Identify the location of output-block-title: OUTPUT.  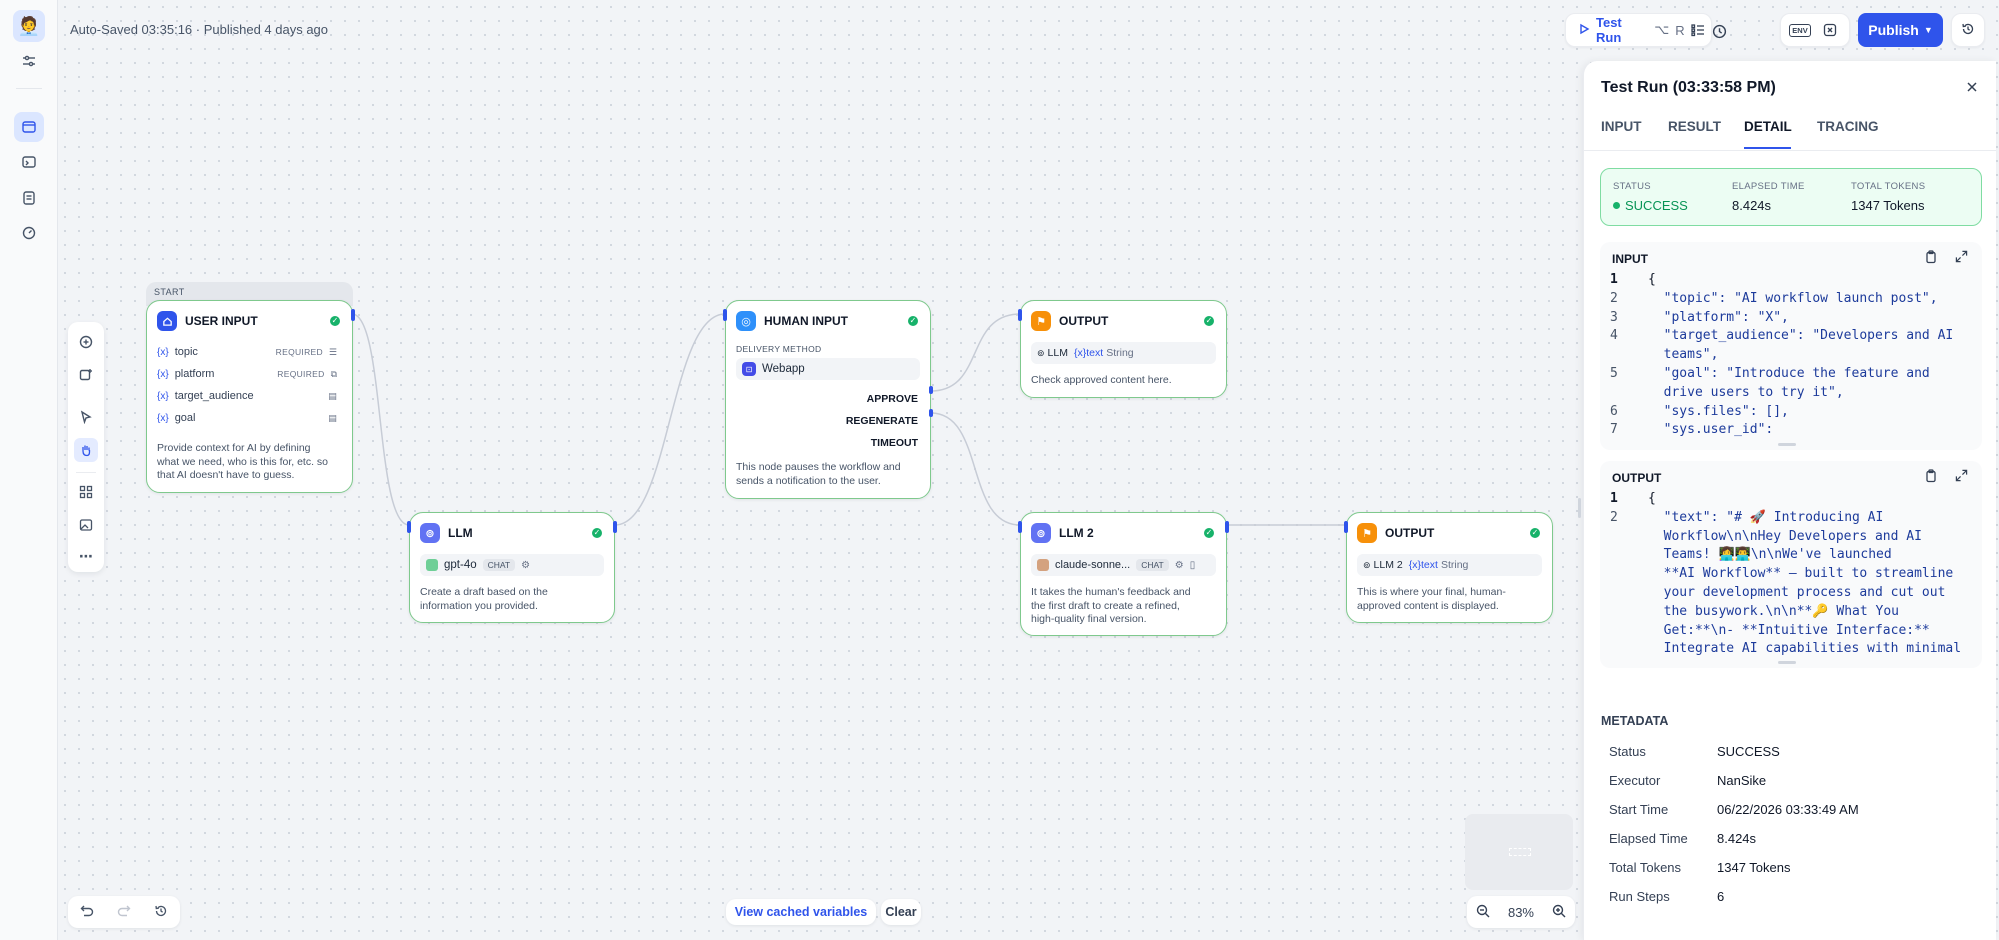
(1637, 478).